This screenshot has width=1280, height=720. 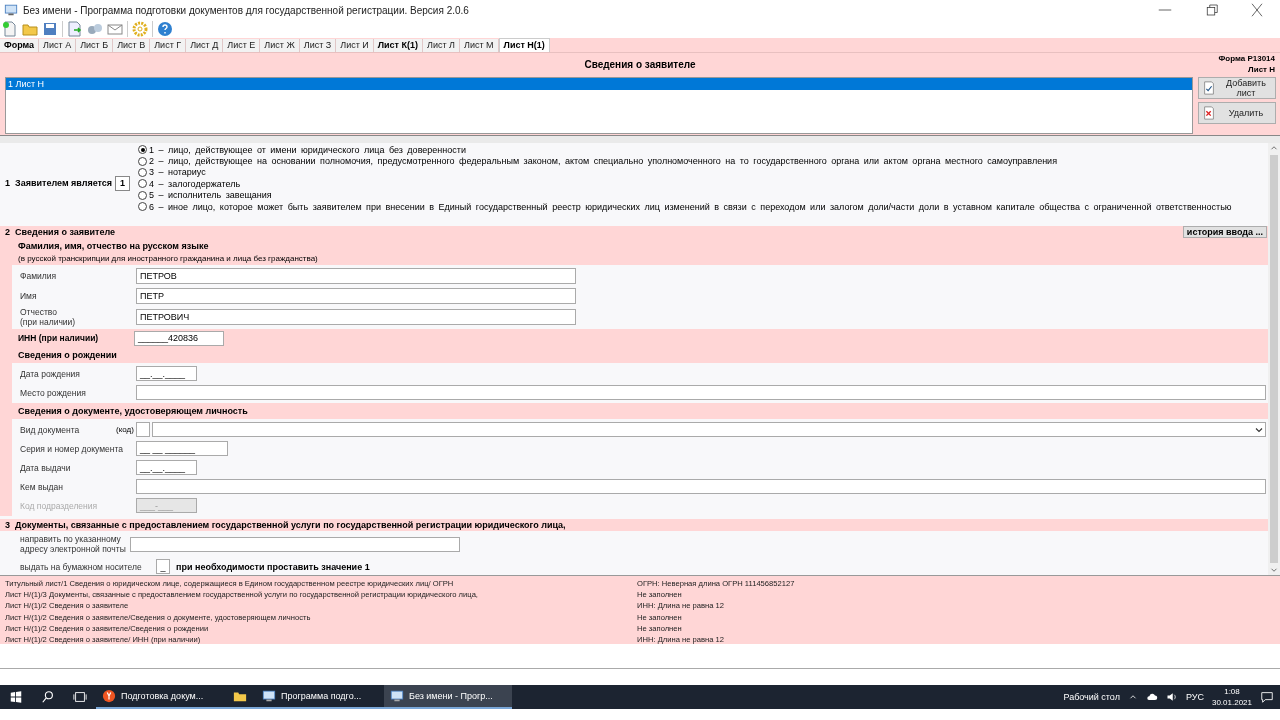 What do you see at coordinates (1151, 697) in the screenshot?
I see `cloud-icon` at bounding box center [1151, 697].